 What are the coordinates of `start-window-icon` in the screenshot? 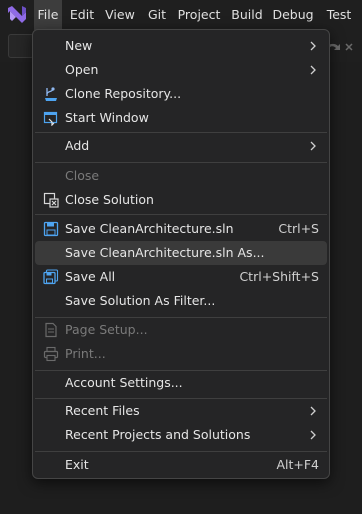 It's located at (50, 118).